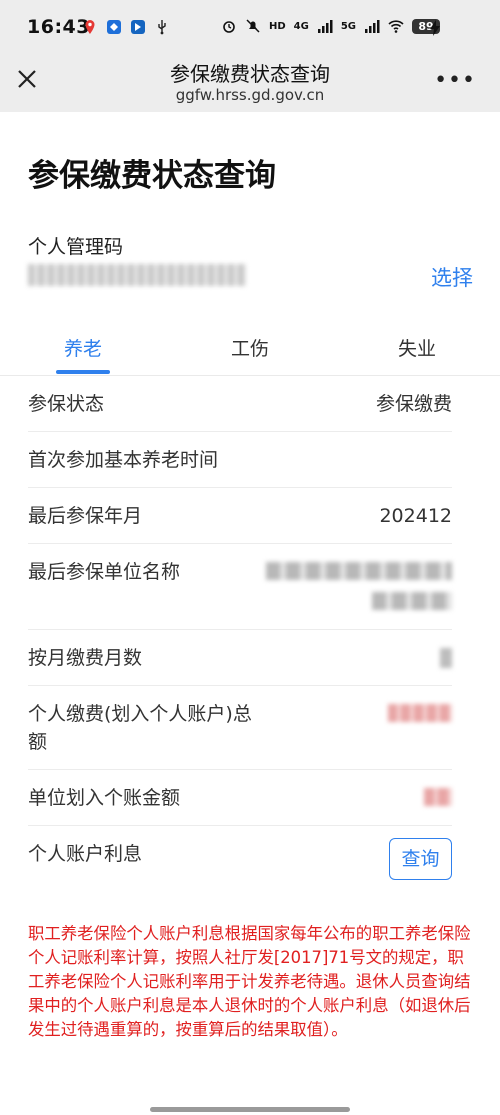 The image size is (500, 1115). What do you see at coordinates (325, 26) in the screenshot?
I see `signal-icon` at bounding box center [325, 26].